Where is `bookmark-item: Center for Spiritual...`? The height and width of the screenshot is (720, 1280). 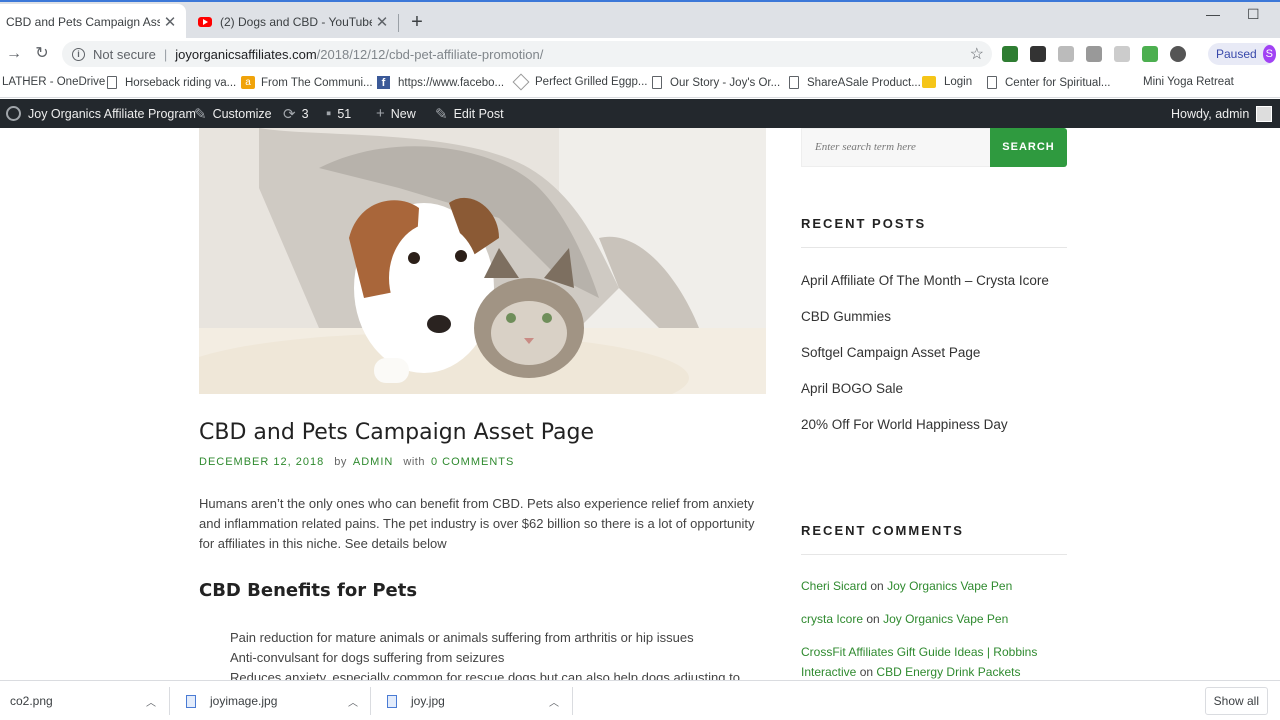
bookmark-item: Center for Spiritual... is located at coordinates (1048, 82).